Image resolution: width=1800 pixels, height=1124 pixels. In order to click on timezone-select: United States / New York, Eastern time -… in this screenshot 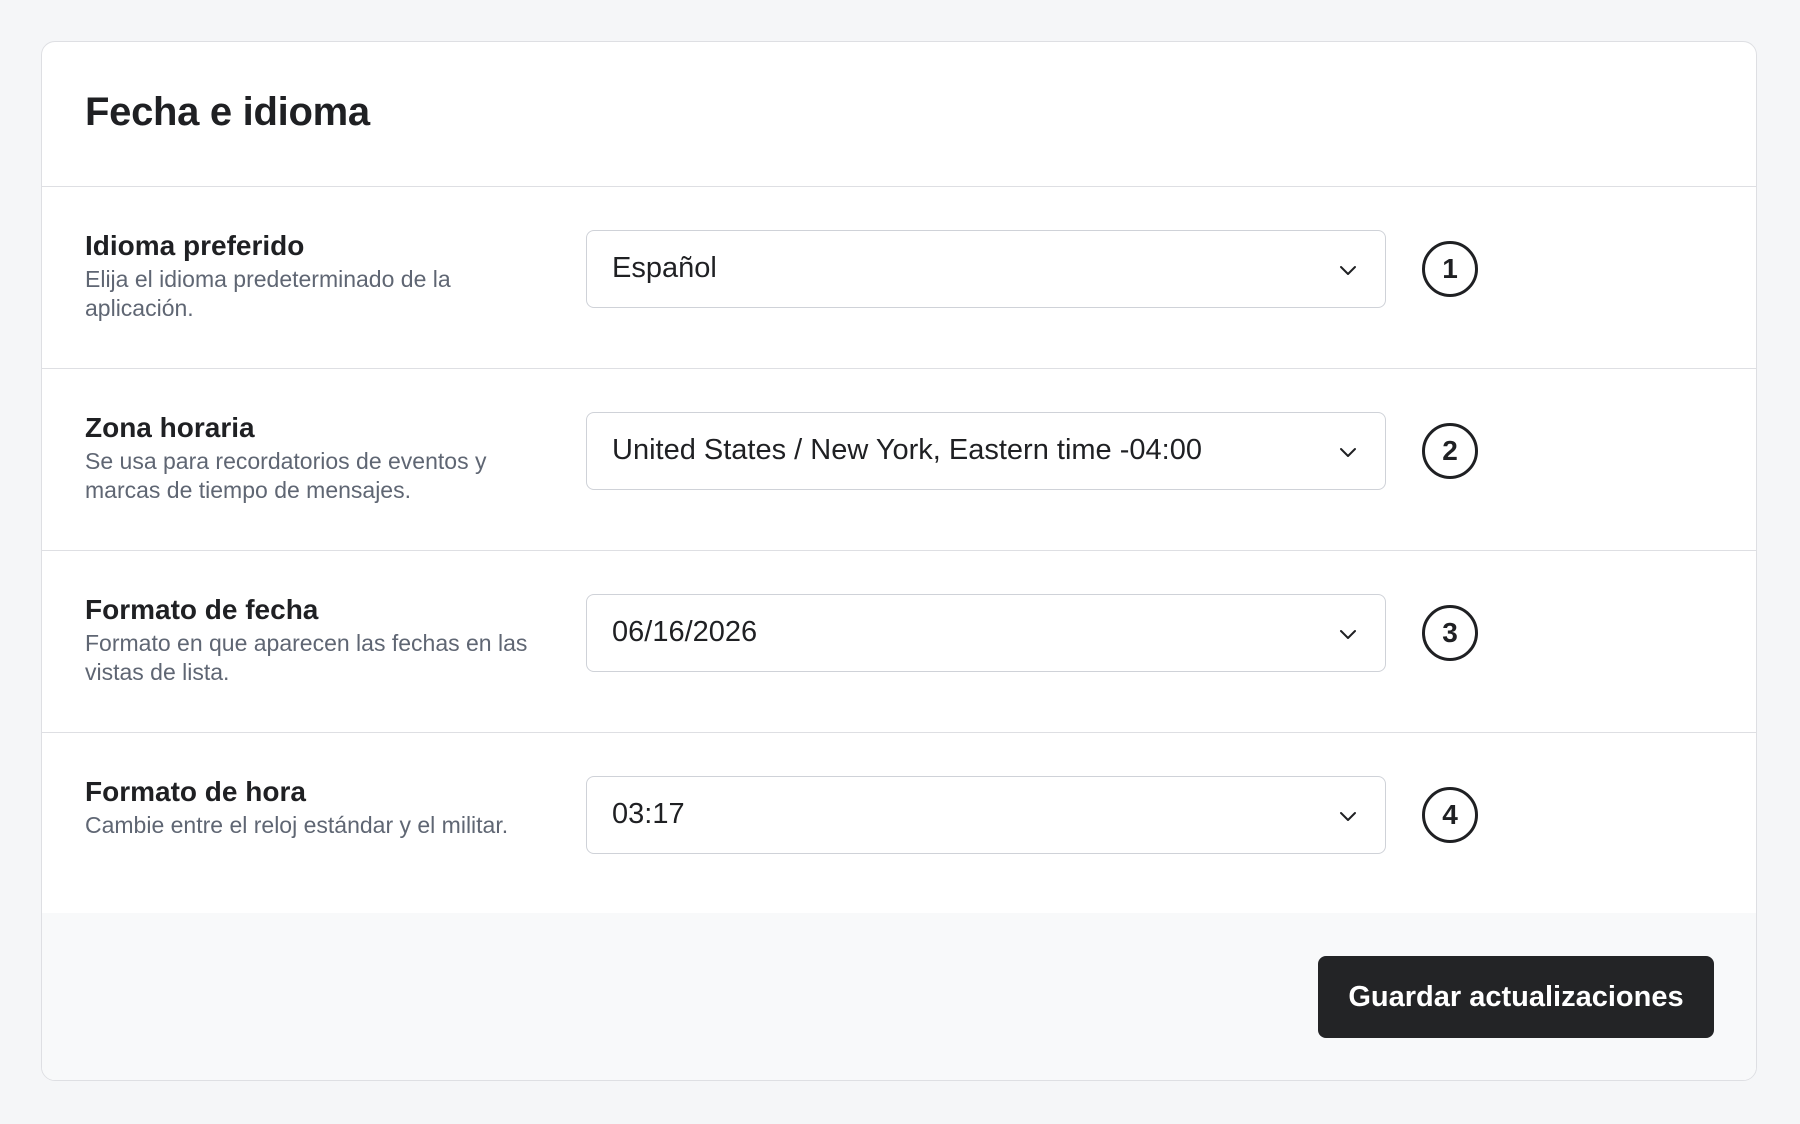, I will do `click(986, 451)`.